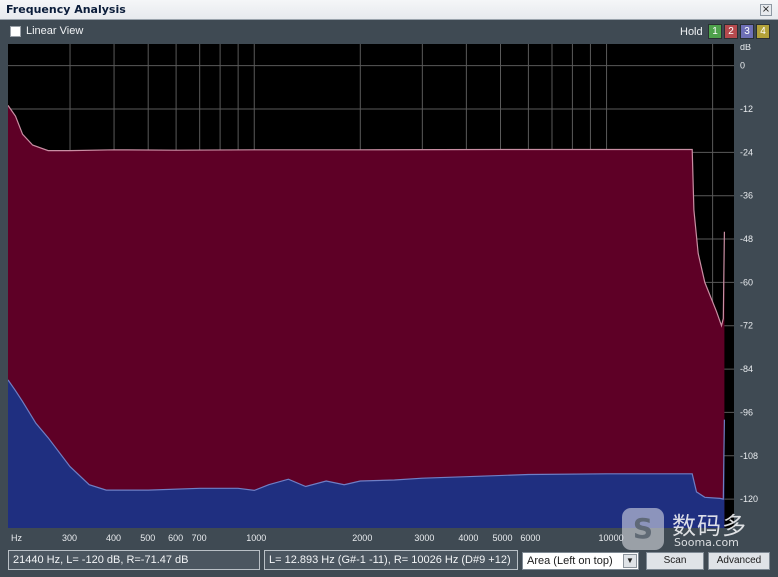 The image size is (778, 577). Describe the element at coordinates (630, 561) in the screenshot. I see `chevron-down-icon: ▼` at that location.